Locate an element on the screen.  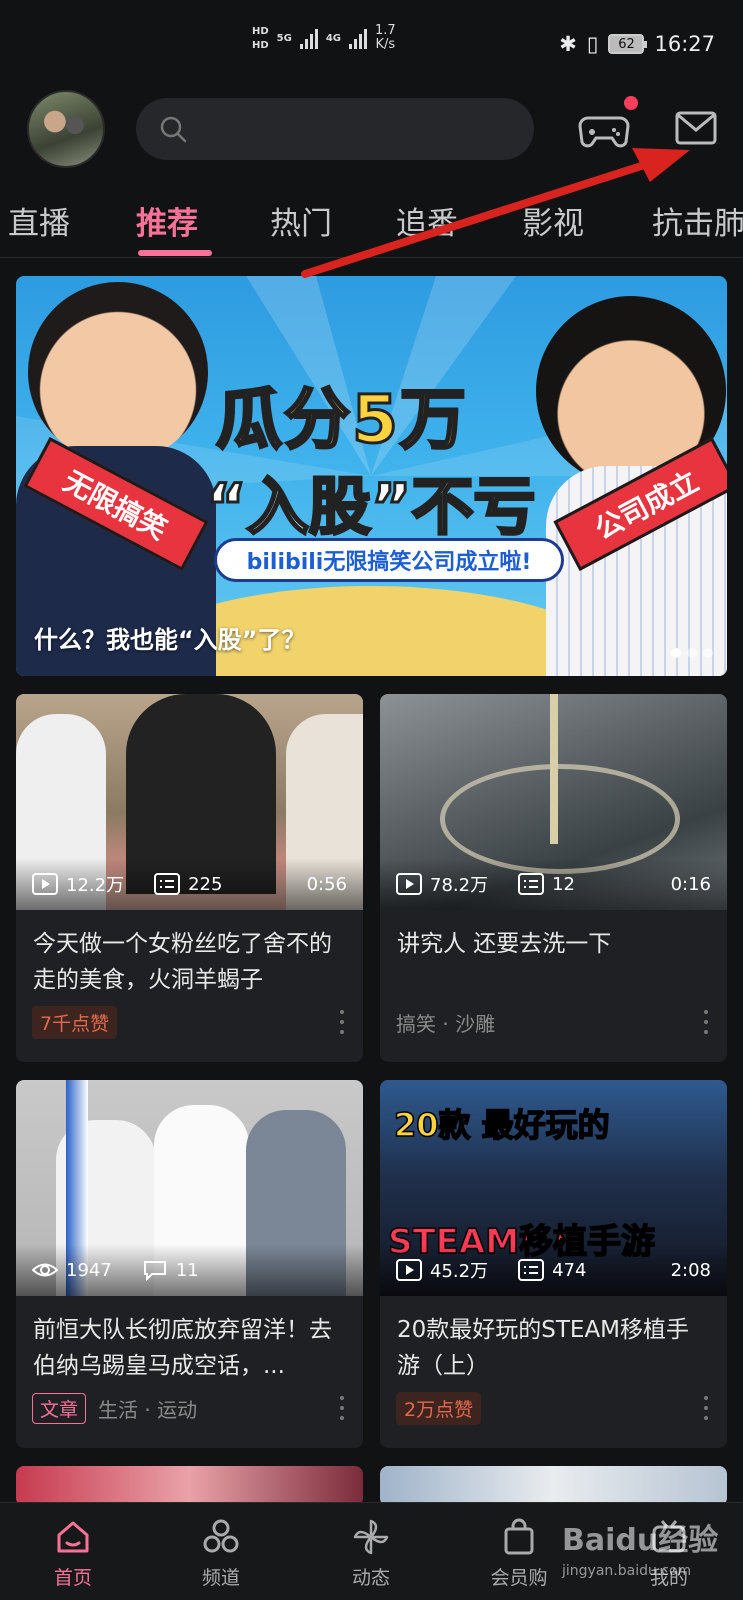
article-stats: 1947 11 is located at coordinates (189, 1270).